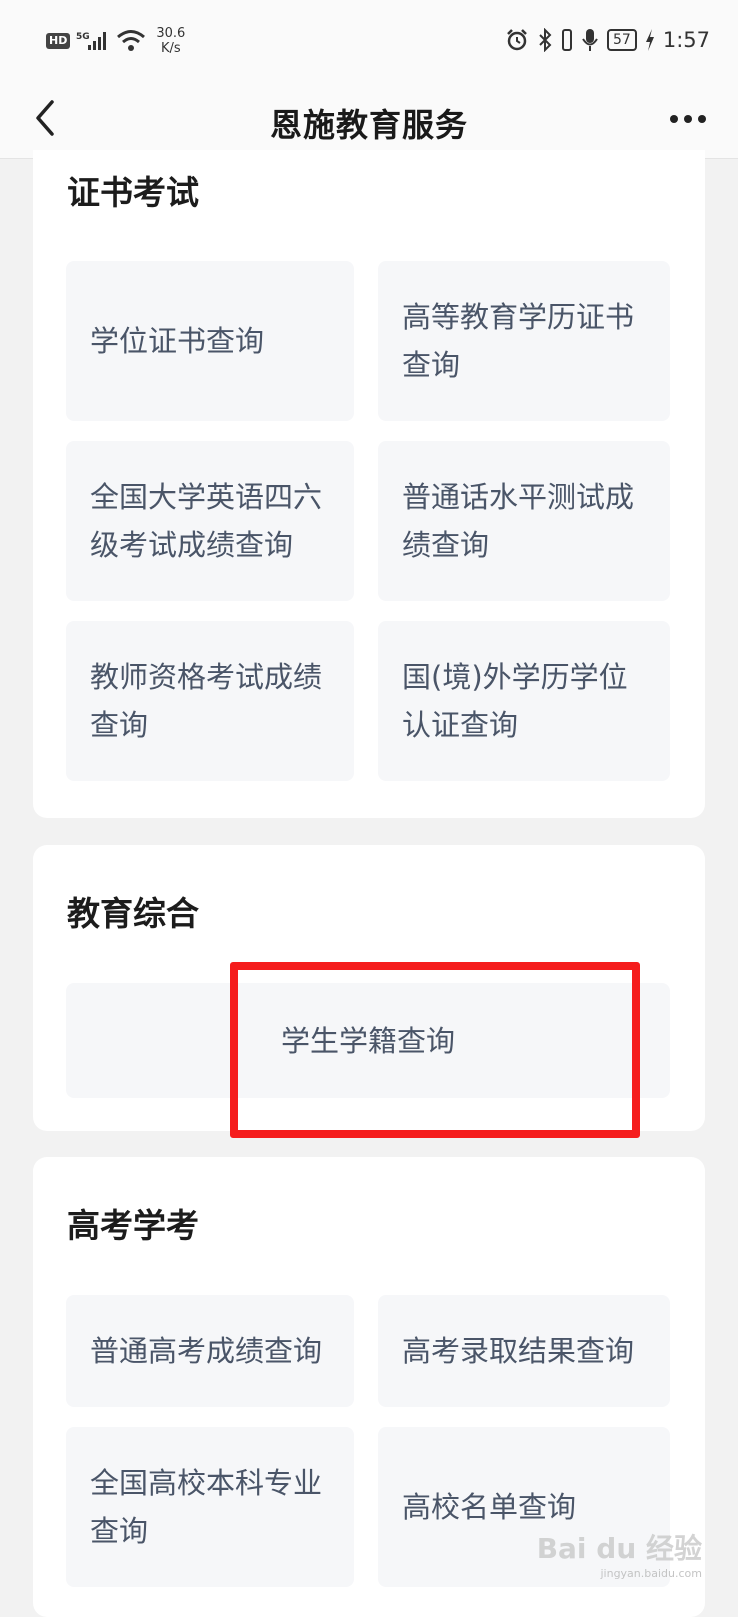 This screenshot has height=1617, width=738. Describe the element at coordinates (133, 913) in the screenshot. I see `section-title-edu: 教育综合` at that location.